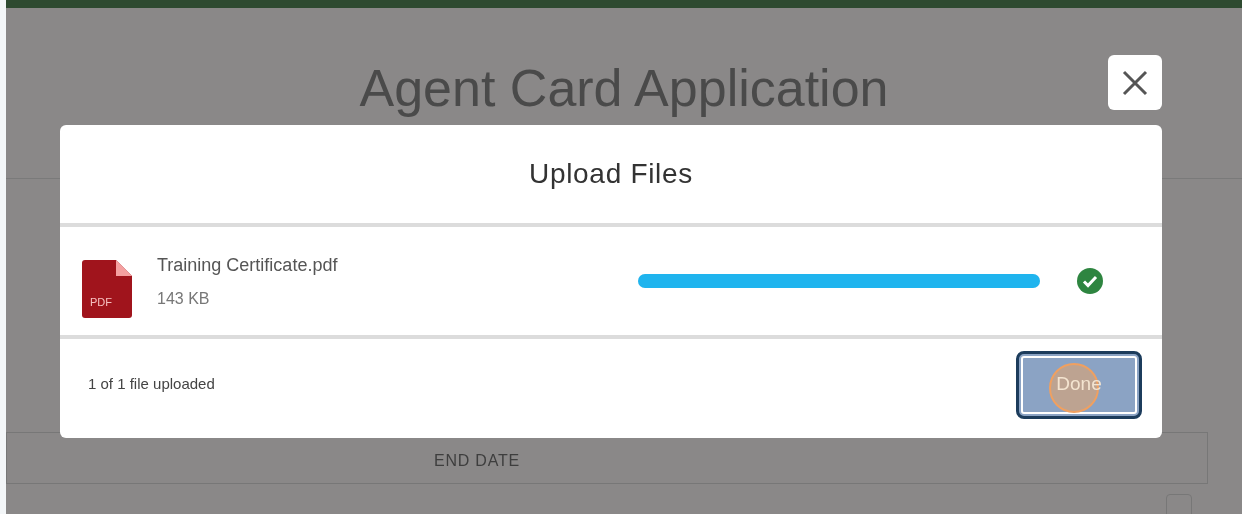 Image resolution: width=1242 pixels, height=514 pixels. Describe the element at coordinates (184, 298) in the screenshot. I see `file-size: 143 KB` at that location.